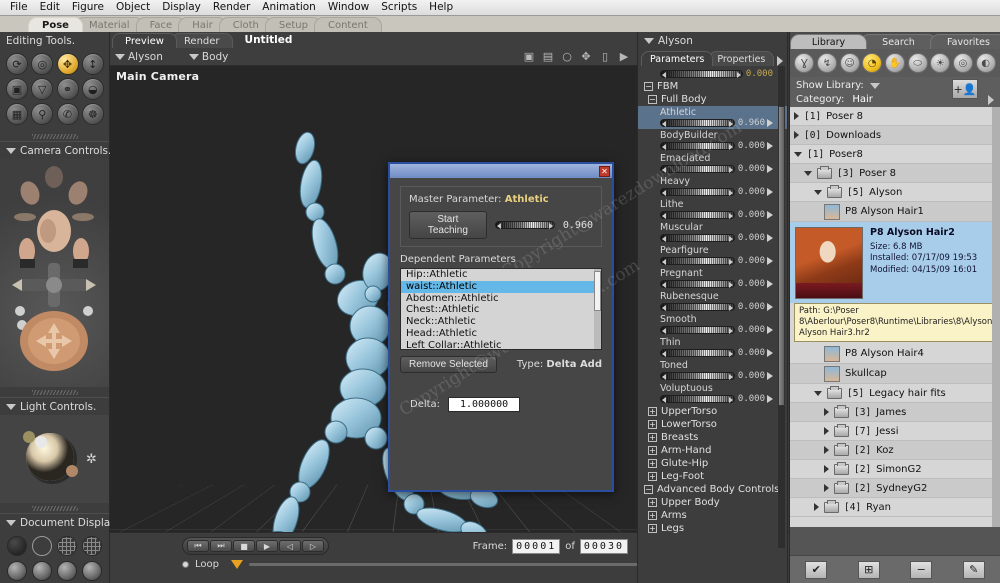 This screenshot has width=1000, height=583. I want to click on library-row-downloads: [0] Downloads, so click(895, 135).